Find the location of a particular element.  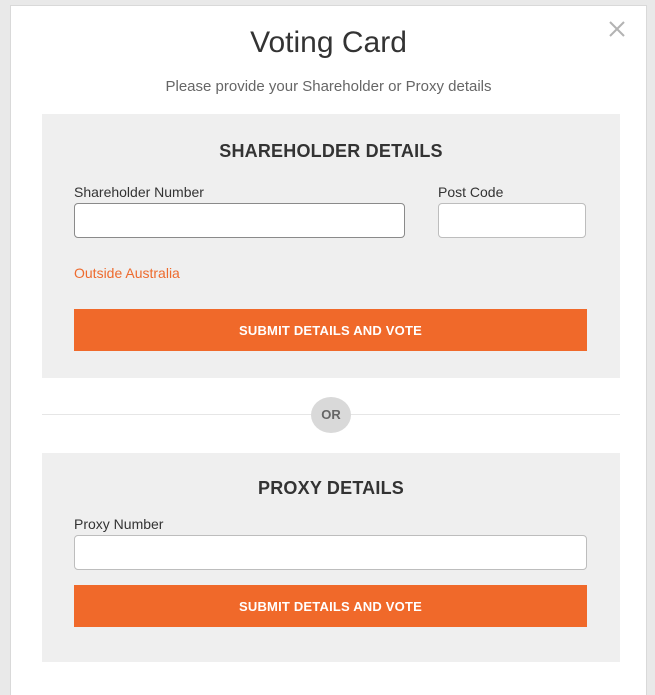

shareholder-number-input is located at coordinates (239, 220).